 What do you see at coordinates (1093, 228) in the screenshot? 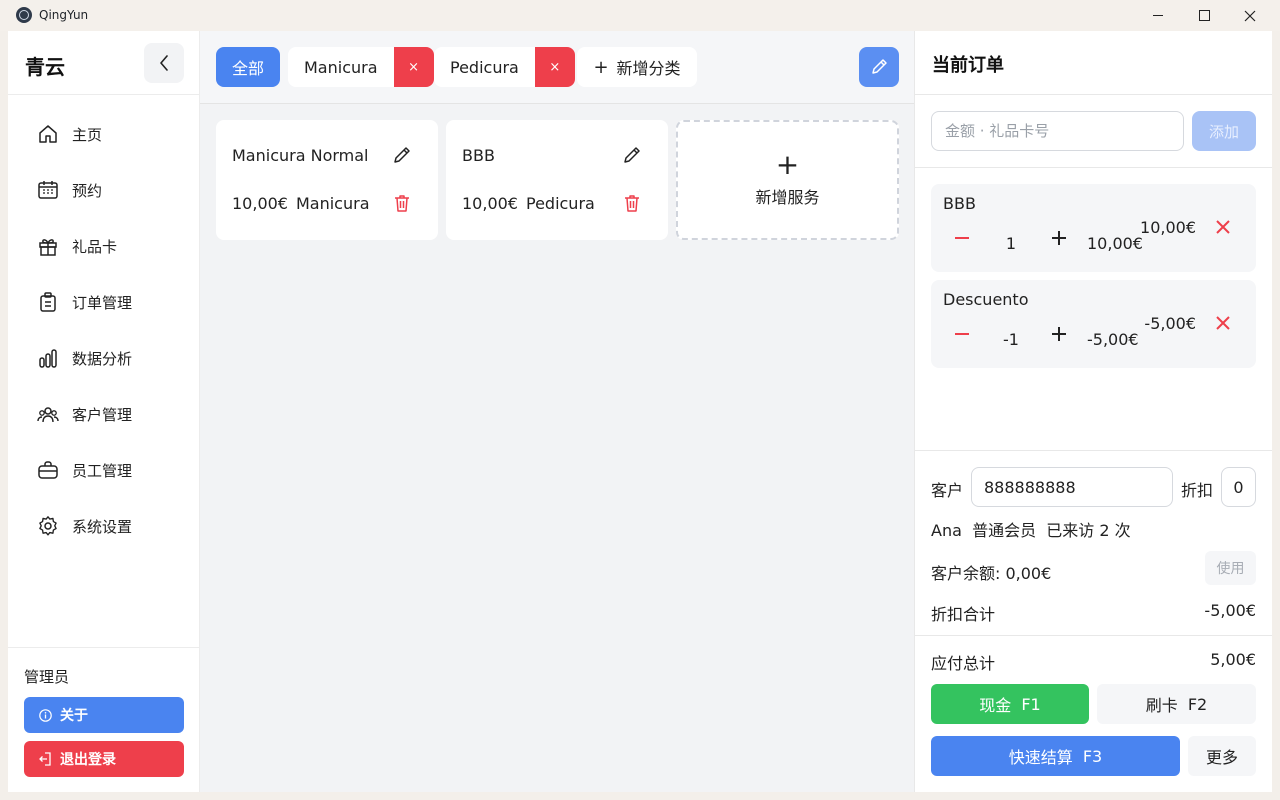
I see `order-line: BBB 1 10,00€ 10,00€` at bounding box center [1093, 228].